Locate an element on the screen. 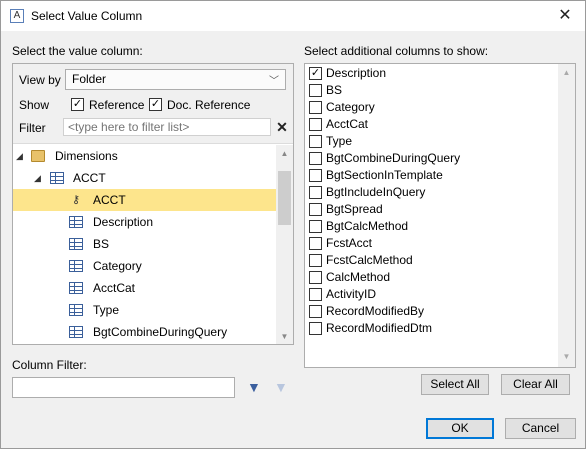 The width and height of the screenshot is (586, 449). view-by-select: Folder ﹀ is located at coordinates (175, 79).